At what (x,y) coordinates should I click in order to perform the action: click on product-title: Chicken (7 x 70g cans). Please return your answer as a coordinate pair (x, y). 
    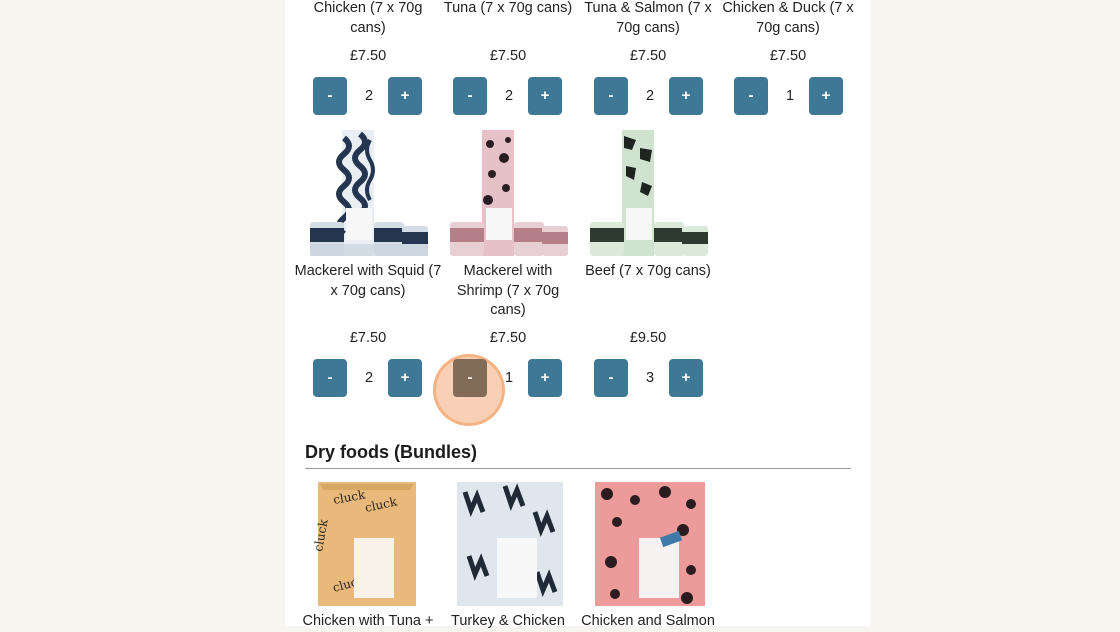
    Looking at the image, I should click on (368, 18).